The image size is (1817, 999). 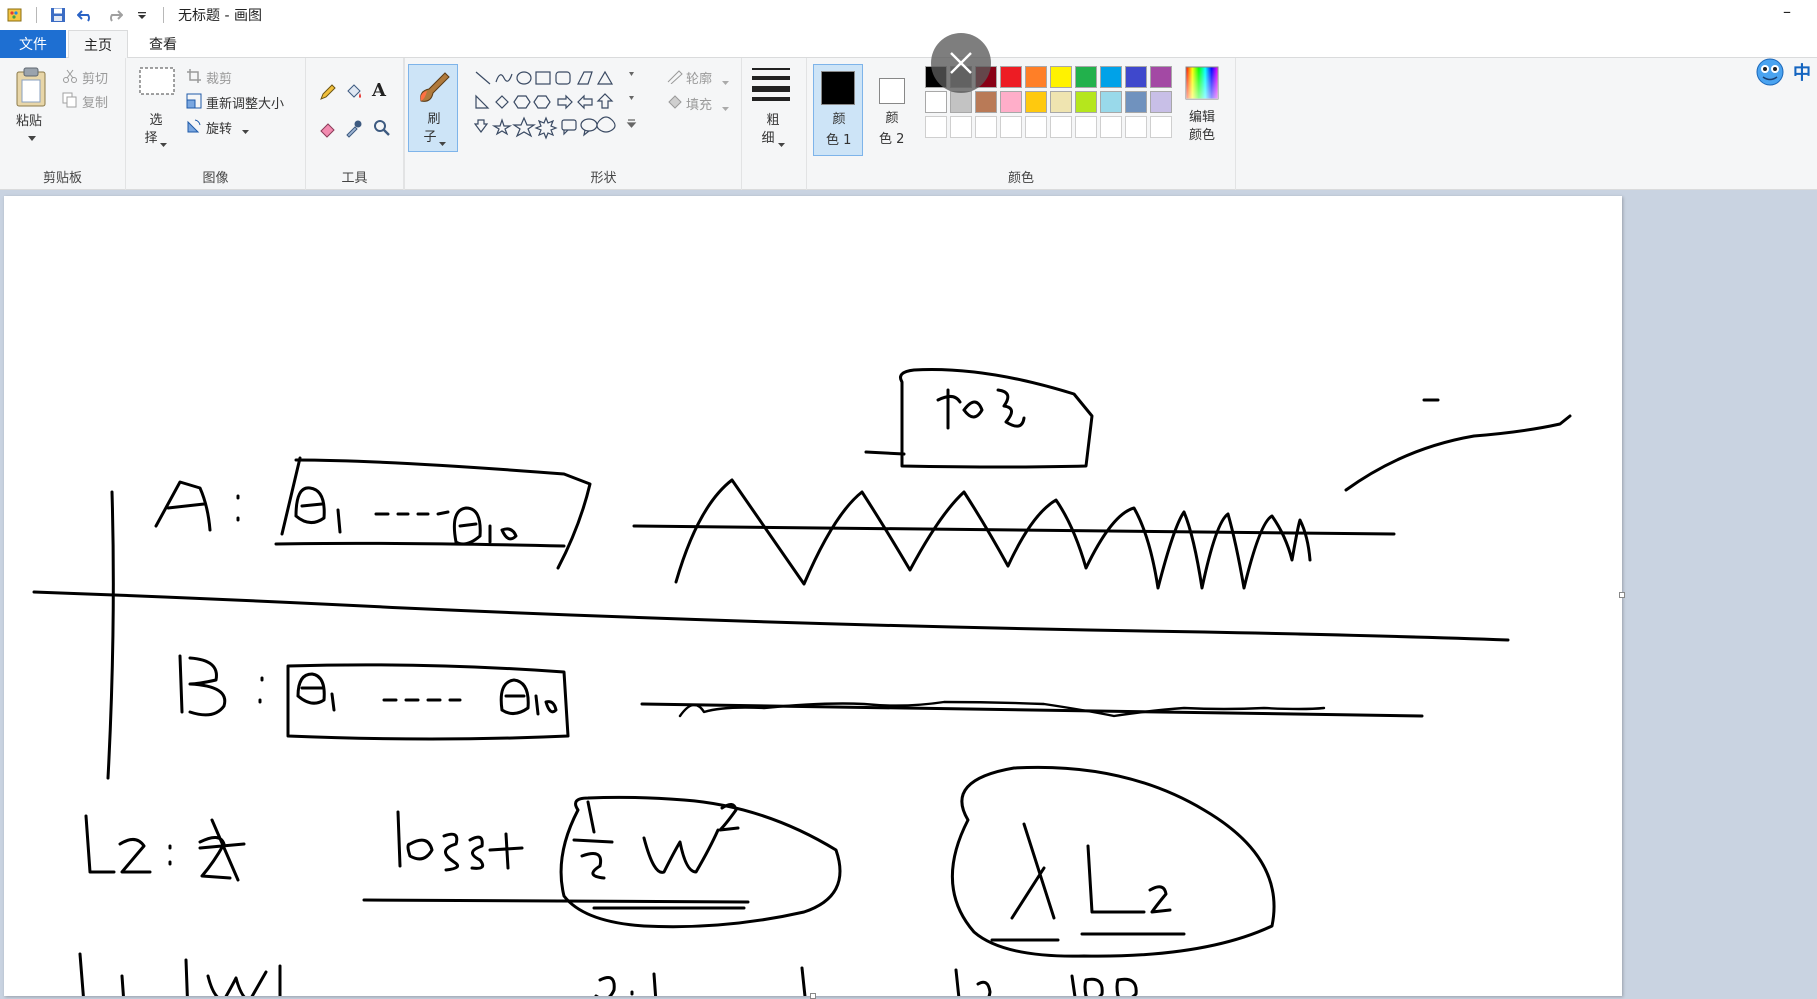 What do you see at coordinates (430, 137) in the screenshot?
I see `brushes-label-2: 子` at bounding box center [430, 137].